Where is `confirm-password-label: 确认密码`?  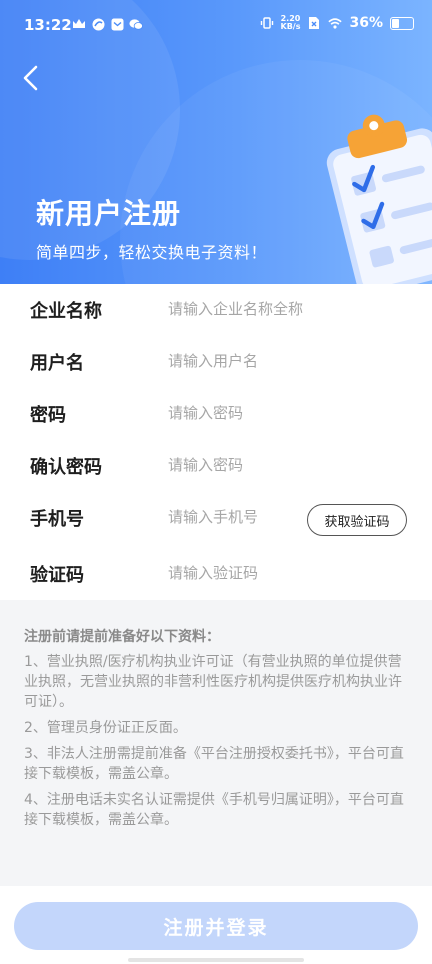 confirm-password-label: 确认密码 is located at coordinates (66, 467).